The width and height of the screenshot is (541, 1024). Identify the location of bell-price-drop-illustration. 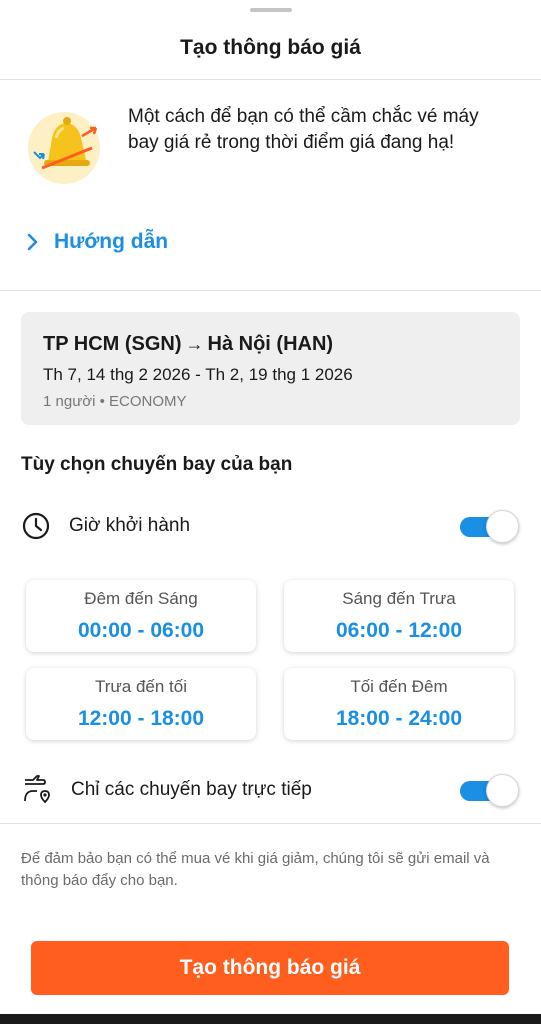
(64, 148).